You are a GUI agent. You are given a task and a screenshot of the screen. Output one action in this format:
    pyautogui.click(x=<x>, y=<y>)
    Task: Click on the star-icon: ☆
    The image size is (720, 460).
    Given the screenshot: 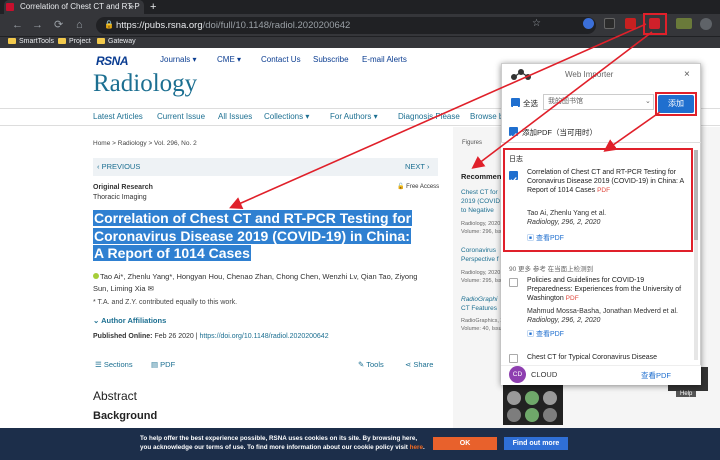 What is the action you would take?
    pyautogui.click(x=536, y=23)
    